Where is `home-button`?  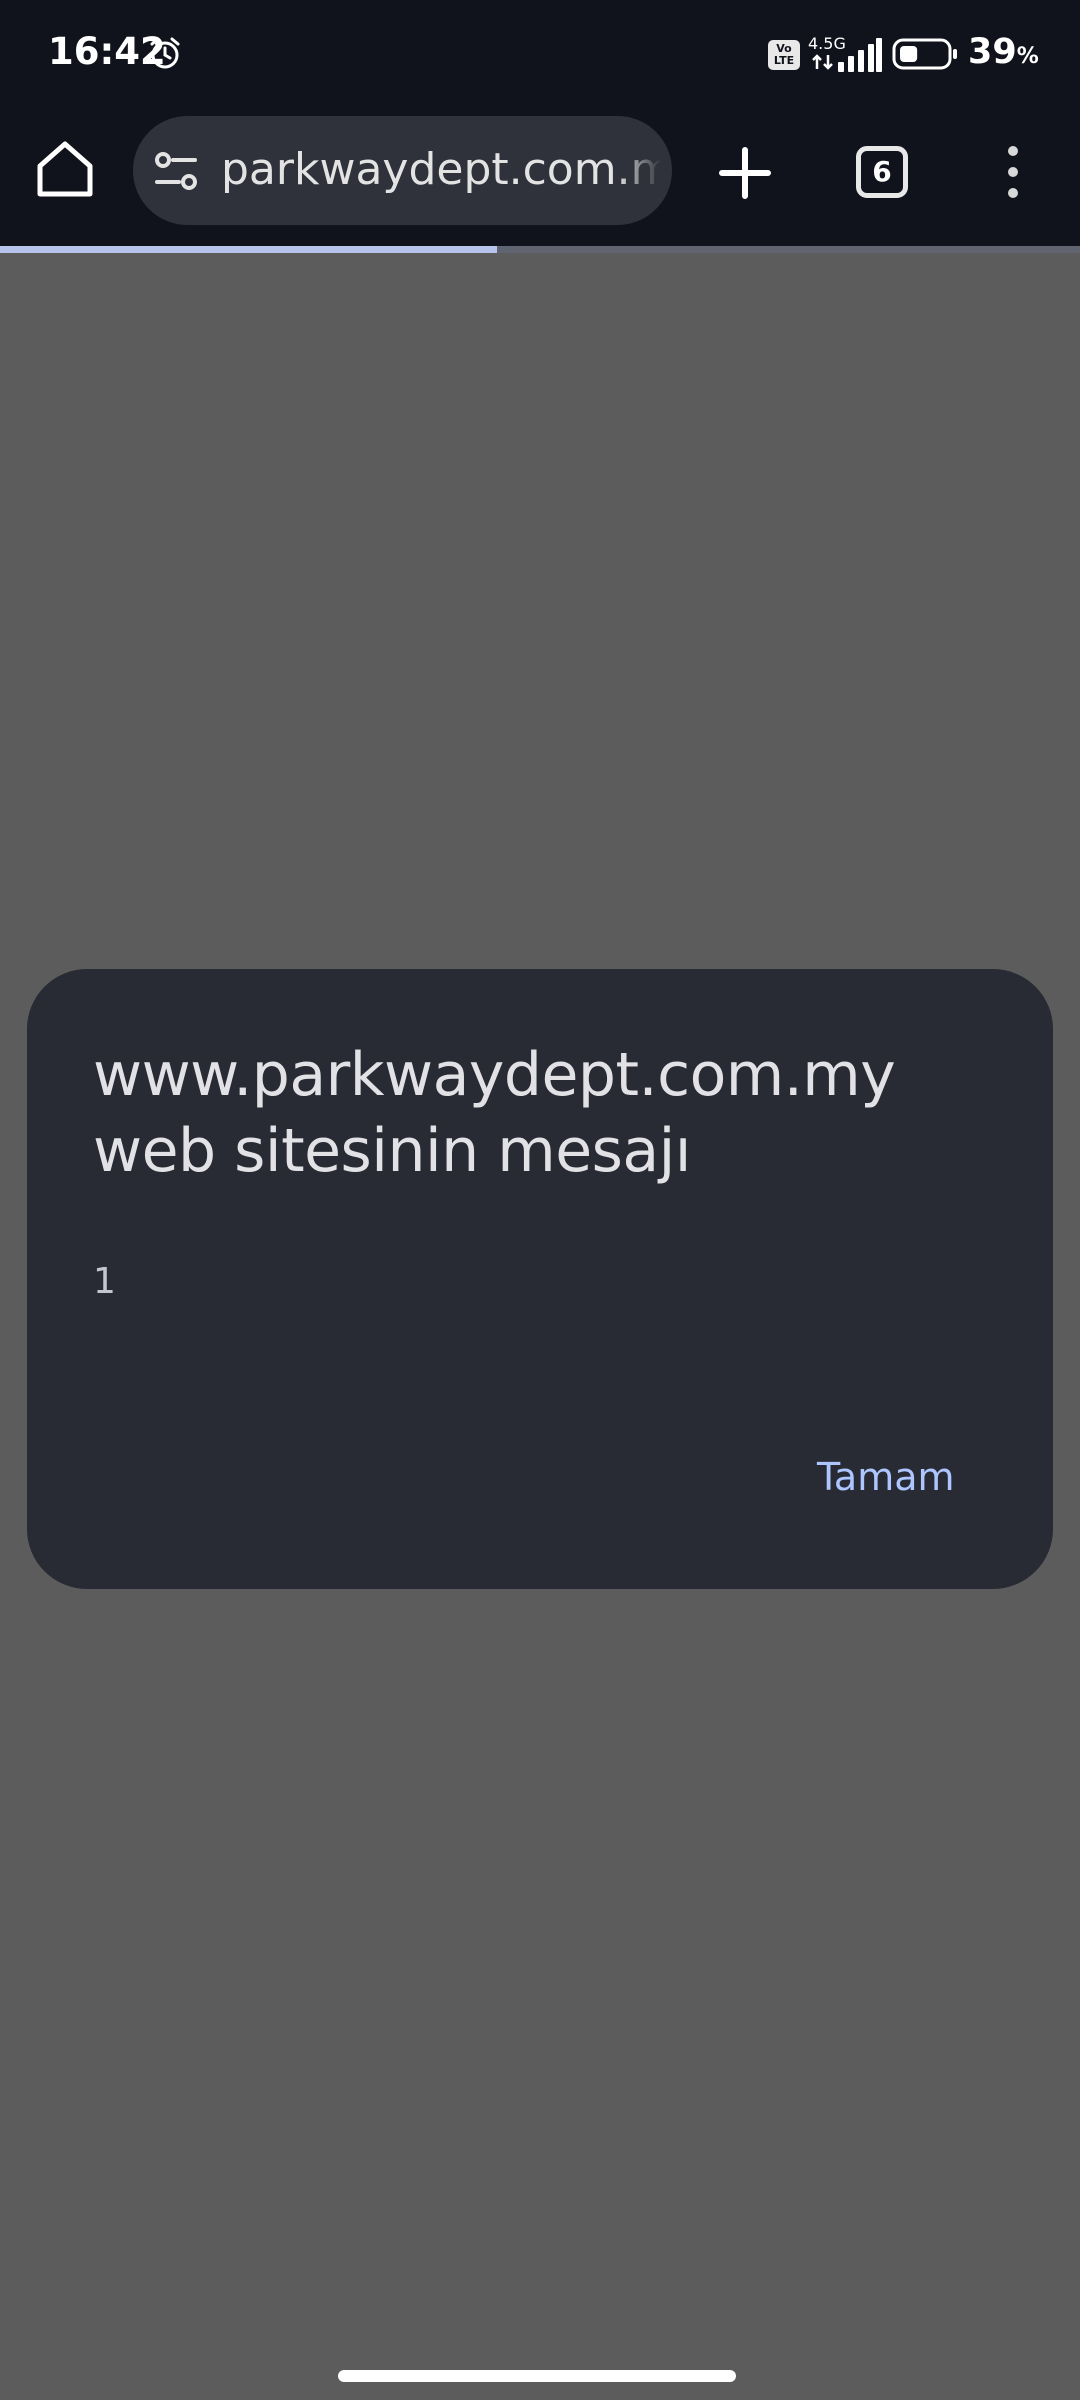
home-button is located at coordinates (65, 169).